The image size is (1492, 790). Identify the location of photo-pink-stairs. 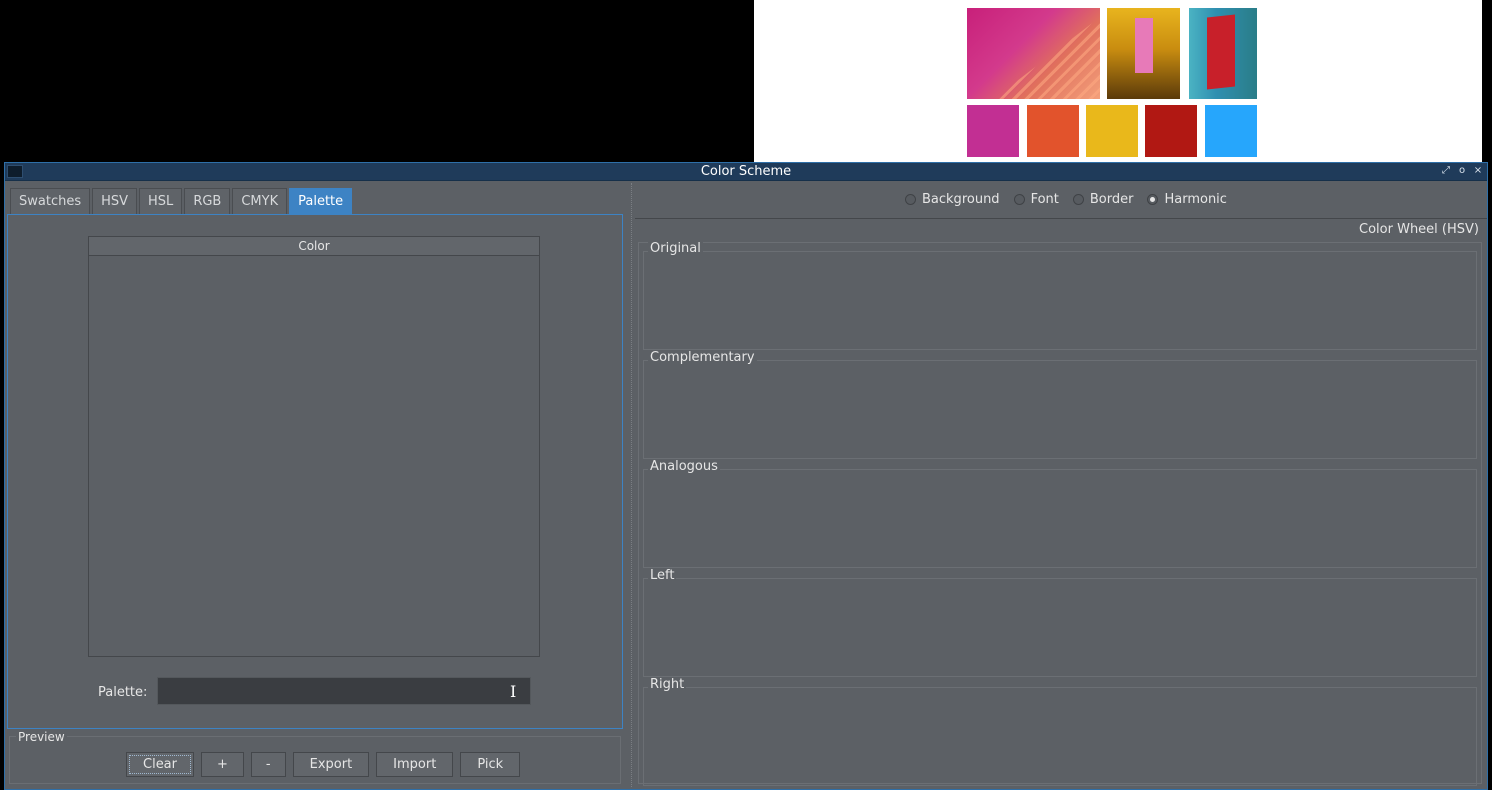
(1033, 53).